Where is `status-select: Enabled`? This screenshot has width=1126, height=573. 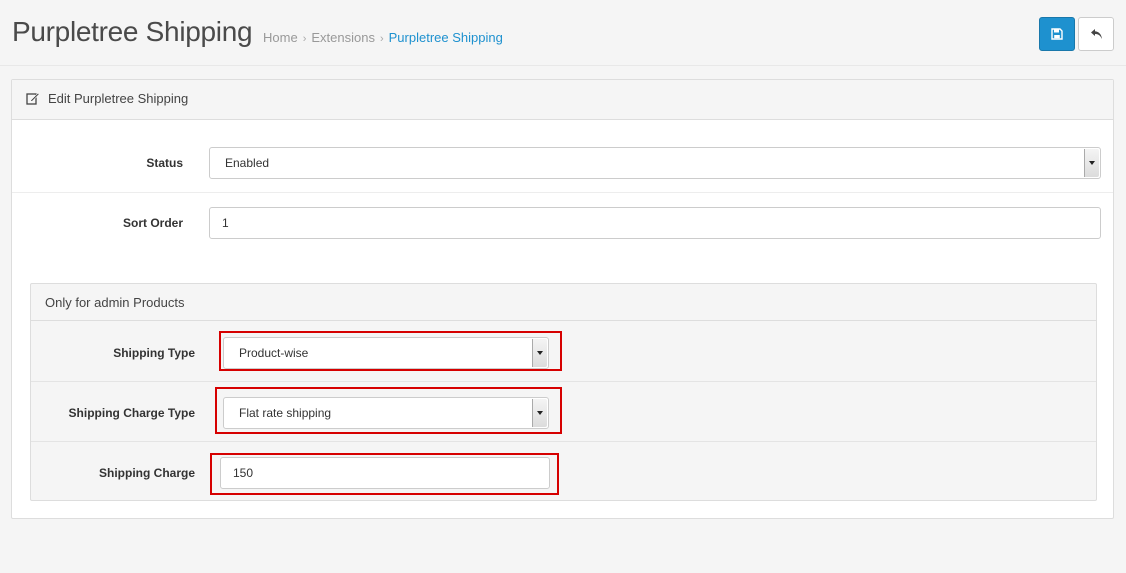
status-select: Enabled is located at coordinates (655, 163).